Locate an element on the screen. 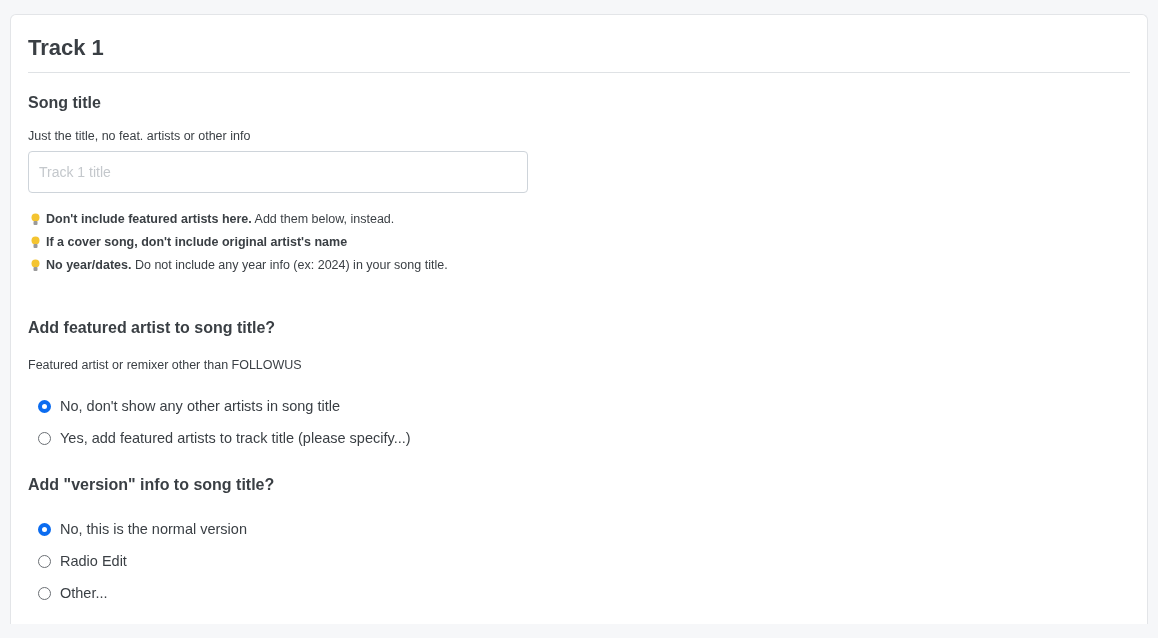 This screenshot has height=638, width=1158. help-text: Just the title, no feat. artists or other info is located at coordinates (140, 136).